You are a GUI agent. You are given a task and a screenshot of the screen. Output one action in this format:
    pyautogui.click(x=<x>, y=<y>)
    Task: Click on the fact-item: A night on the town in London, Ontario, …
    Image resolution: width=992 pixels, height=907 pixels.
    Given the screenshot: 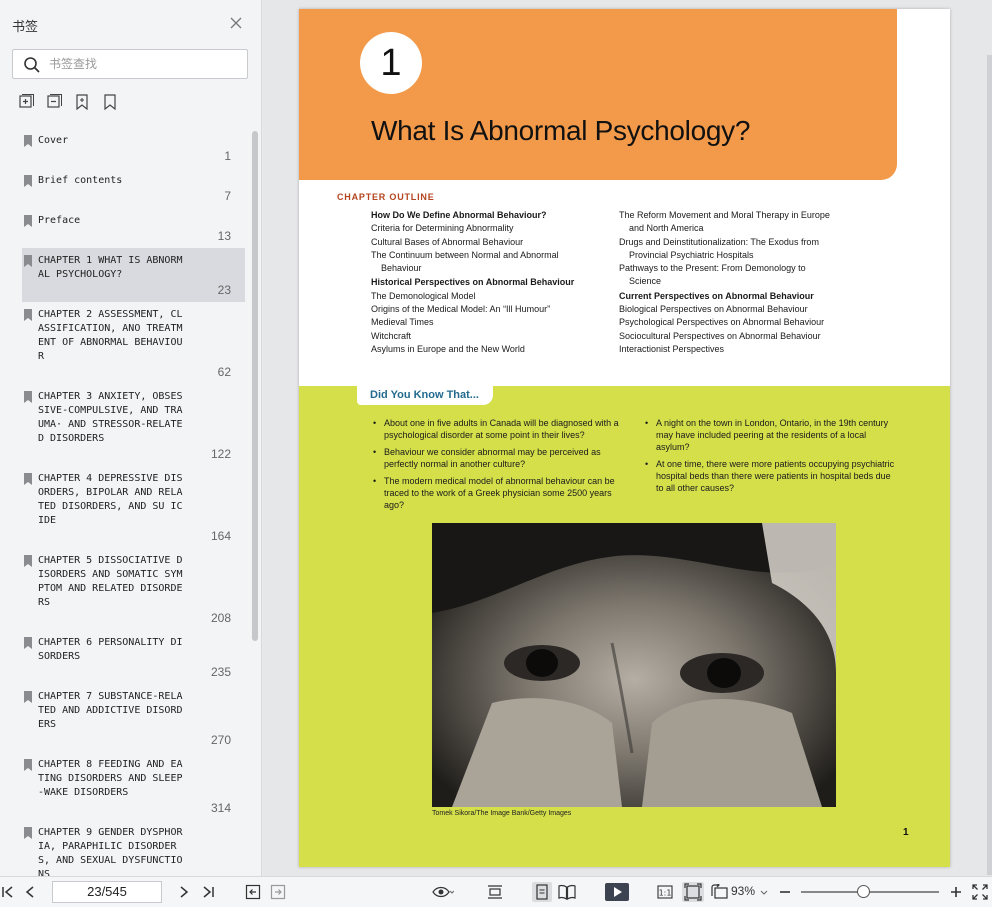 What is the action you would take?
    pyautogui.click(x=770, y=435)
    